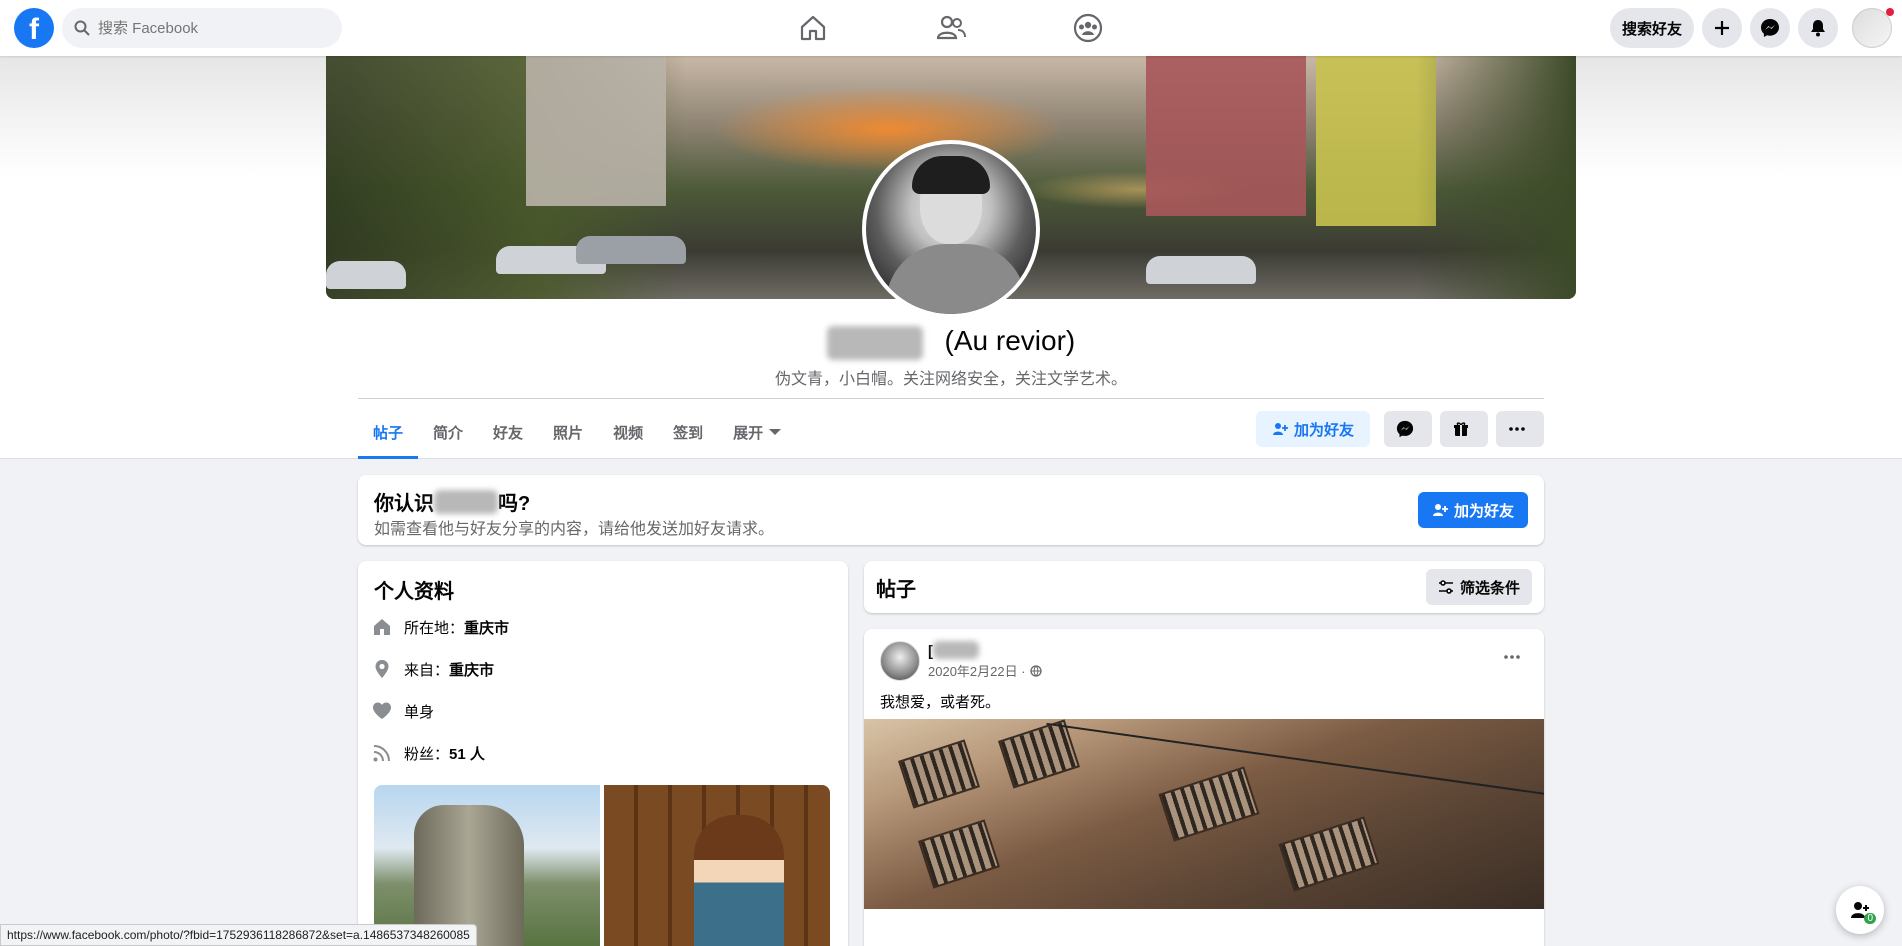 The image size is (1902, 946). Describe the element at coordinates (1461, 429) in the screenshot. I see `gift-icon` at that location.